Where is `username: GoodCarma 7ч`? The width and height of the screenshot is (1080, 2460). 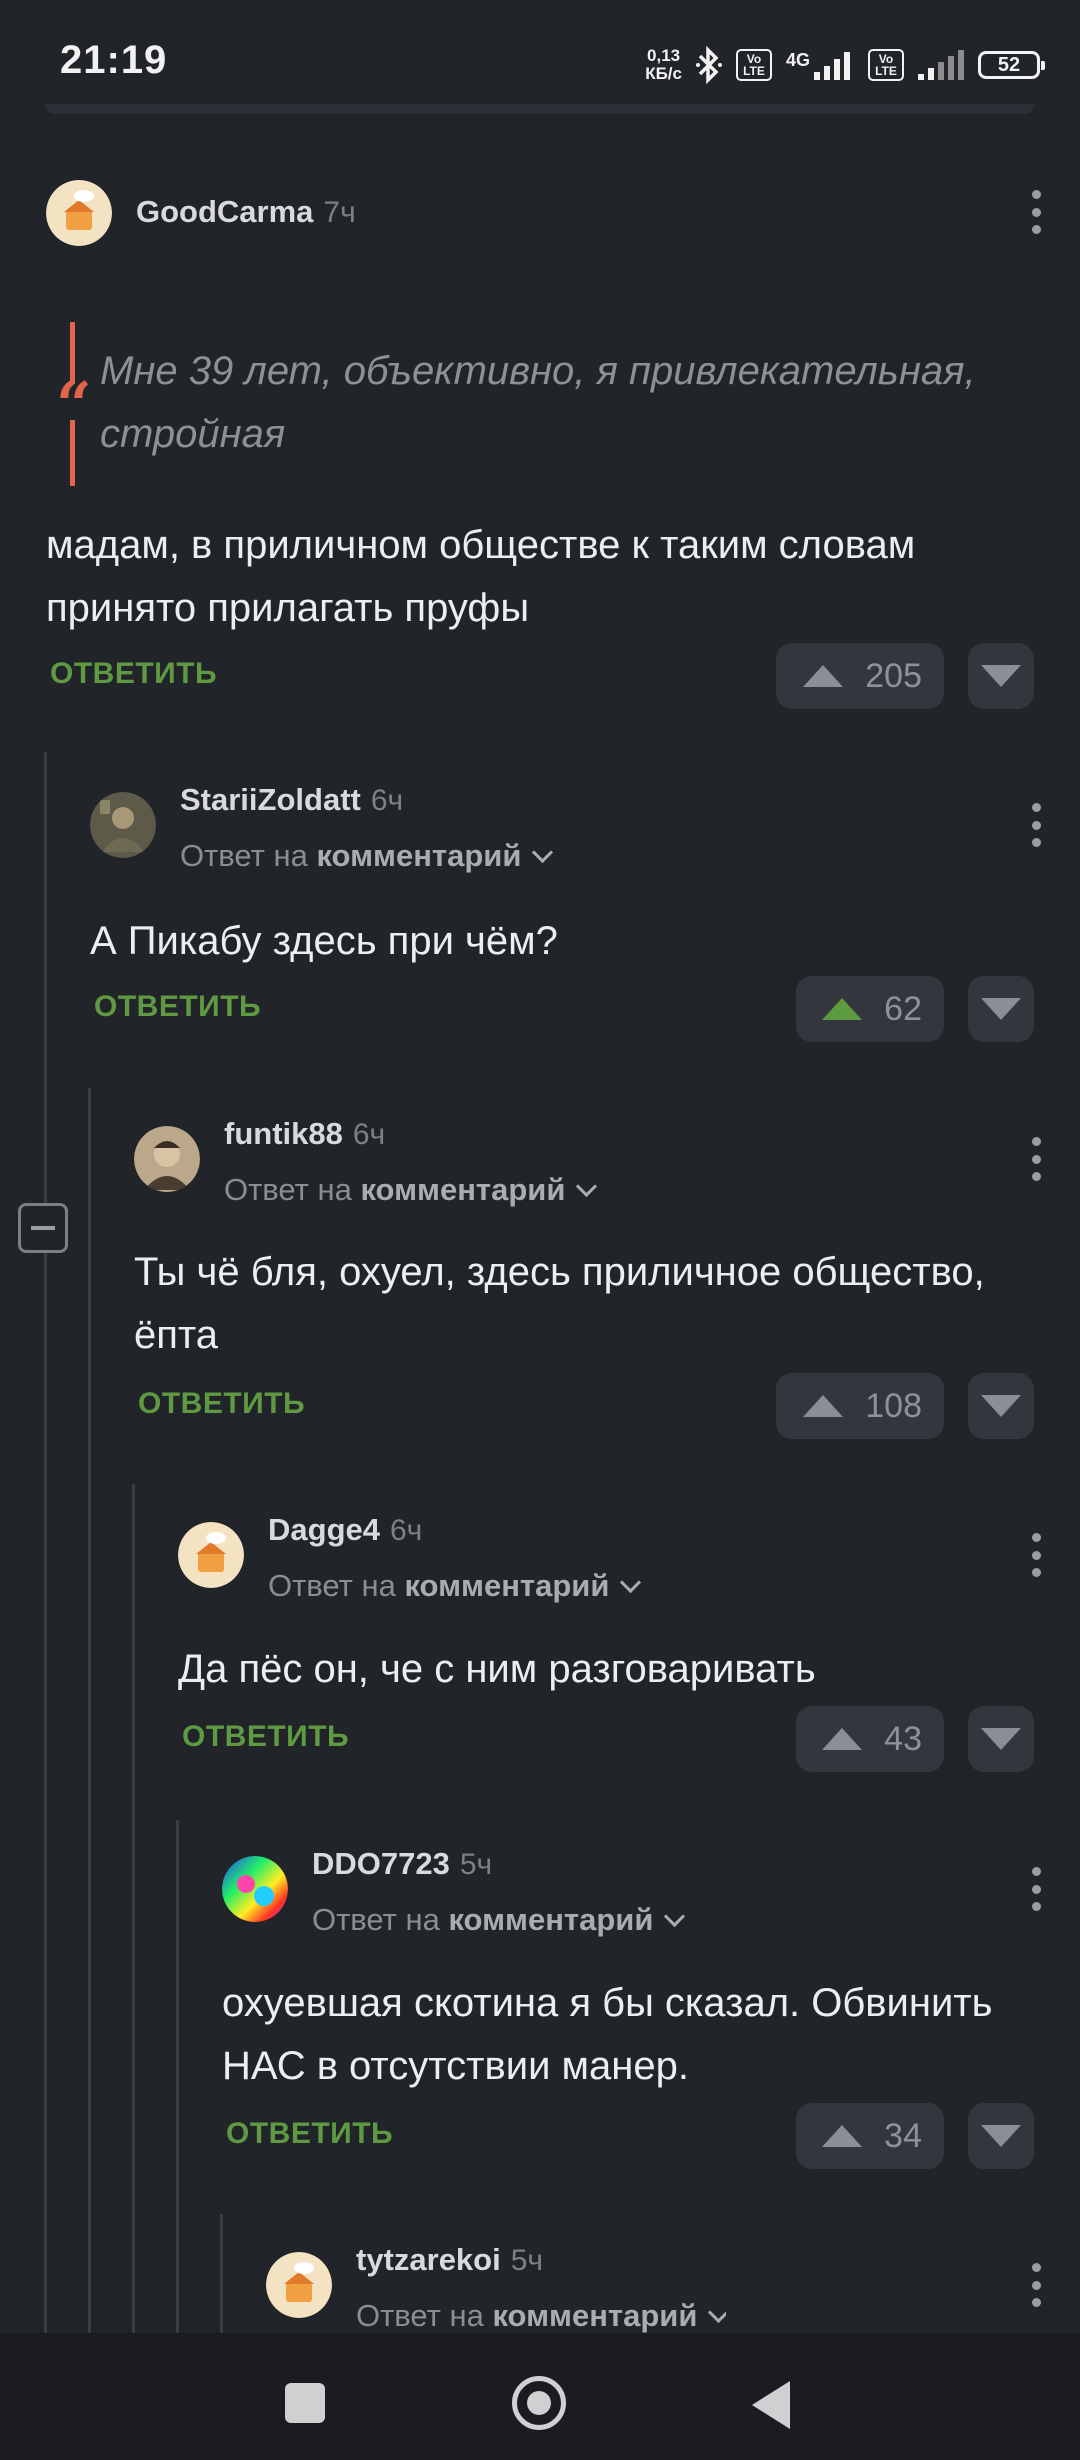
username: GoodCarma 7ч is located at coordinates (246, 212).